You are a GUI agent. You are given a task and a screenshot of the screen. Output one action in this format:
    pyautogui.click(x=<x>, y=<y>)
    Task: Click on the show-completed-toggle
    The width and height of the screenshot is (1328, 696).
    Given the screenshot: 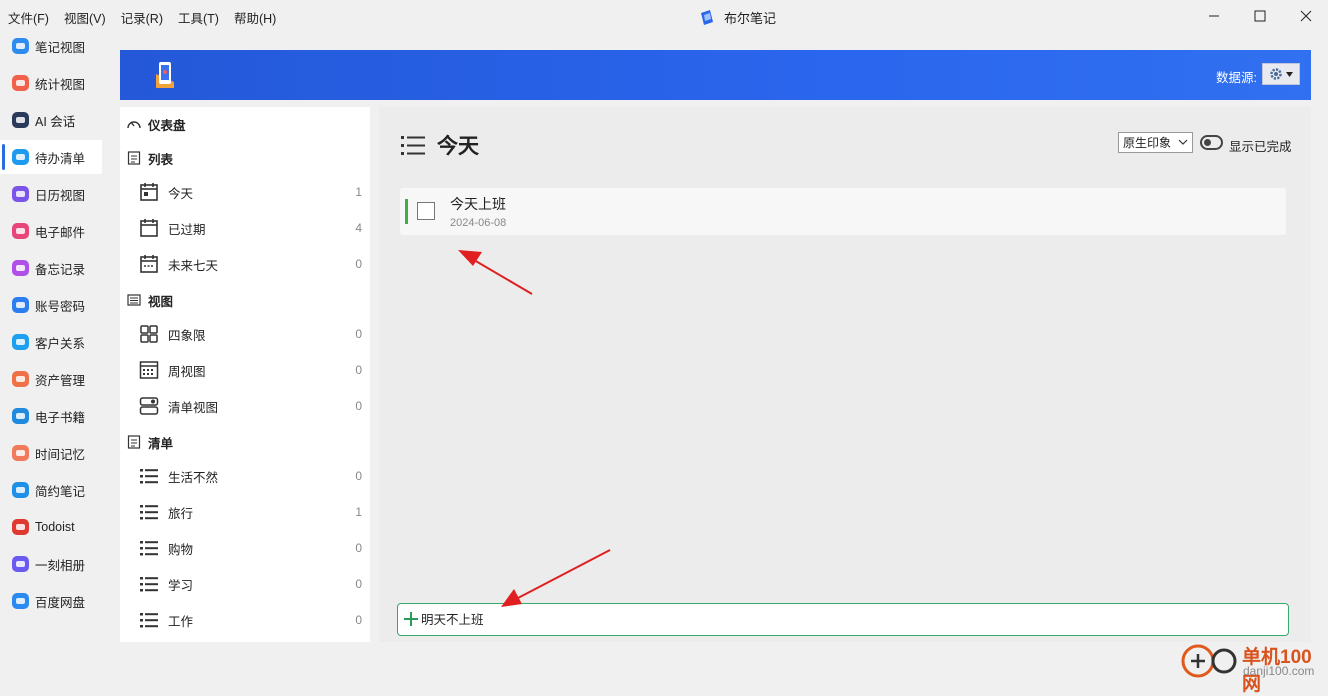 What is the action you would take?
    pyautogui.click(x=1211, y=142)
    